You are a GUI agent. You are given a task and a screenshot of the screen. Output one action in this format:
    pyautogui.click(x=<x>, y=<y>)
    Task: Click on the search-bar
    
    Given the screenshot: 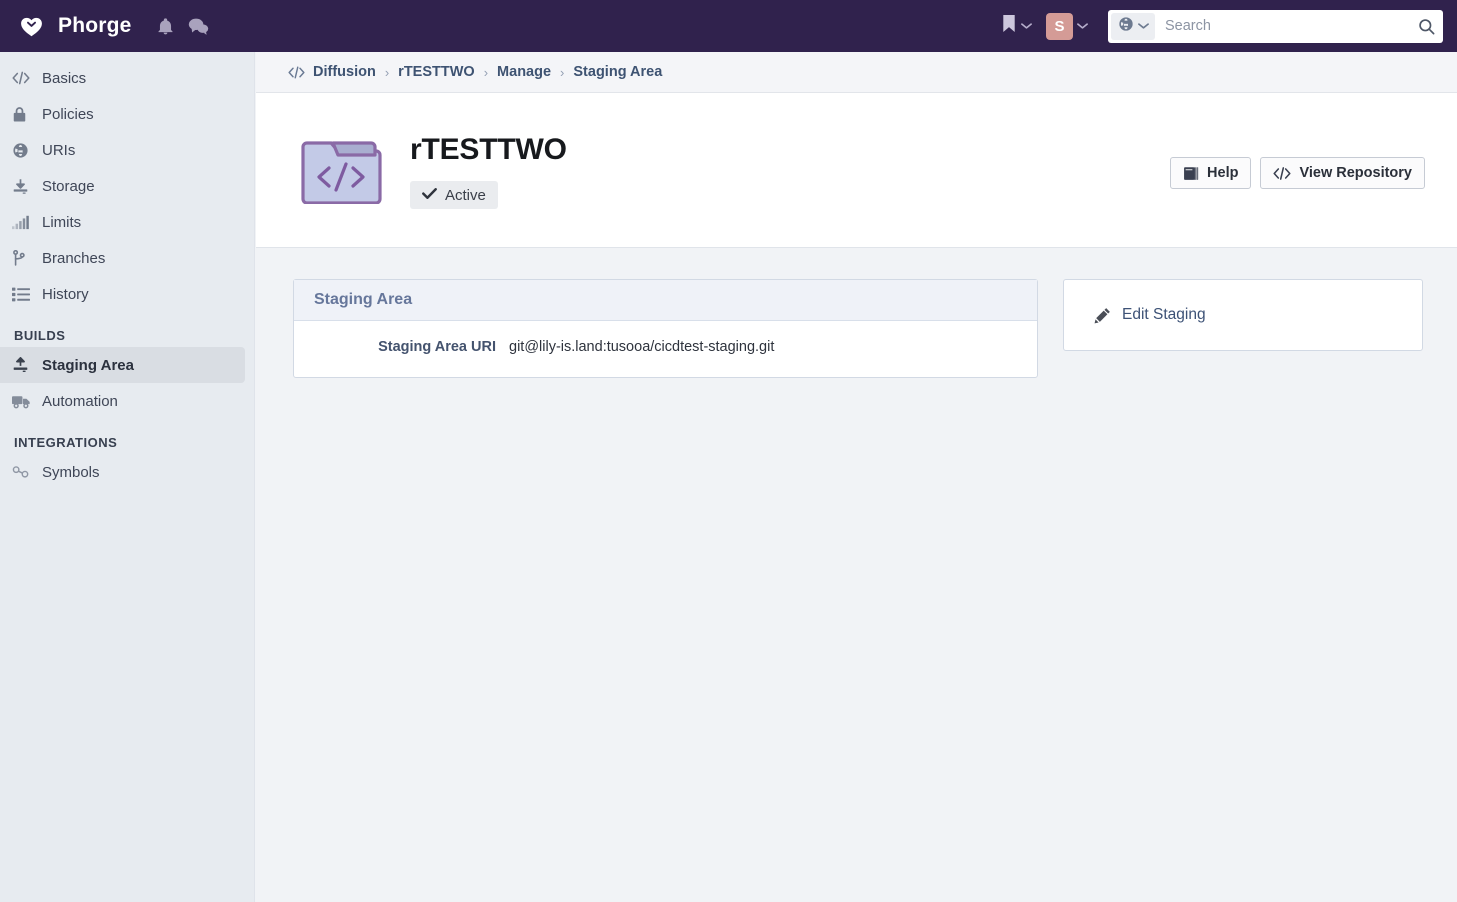 What is the action you would take?
    pyautogui.click(x=1275, y=26)
    